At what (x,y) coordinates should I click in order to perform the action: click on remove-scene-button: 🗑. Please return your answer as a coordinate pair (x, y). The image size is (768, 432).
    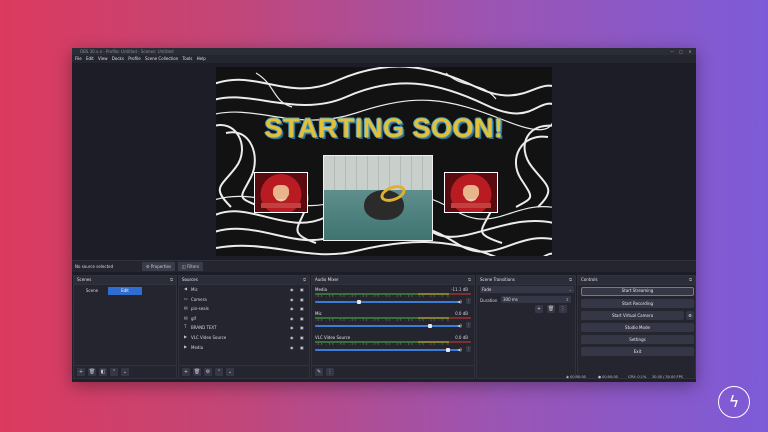
    Looking at the image, I should click on (92, 372).